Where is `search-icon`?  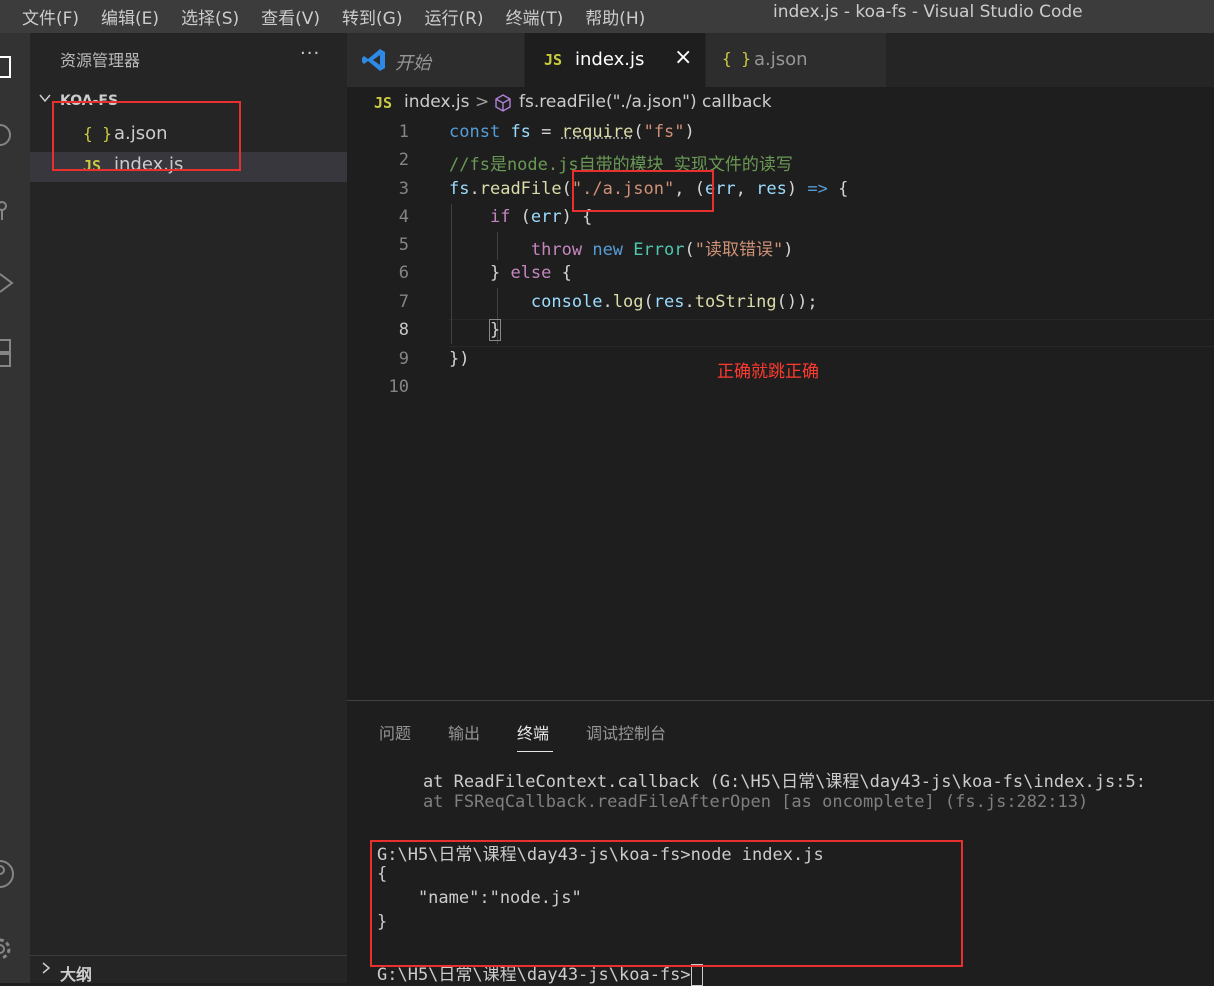
search-icon is located at coordinates (7, 138).